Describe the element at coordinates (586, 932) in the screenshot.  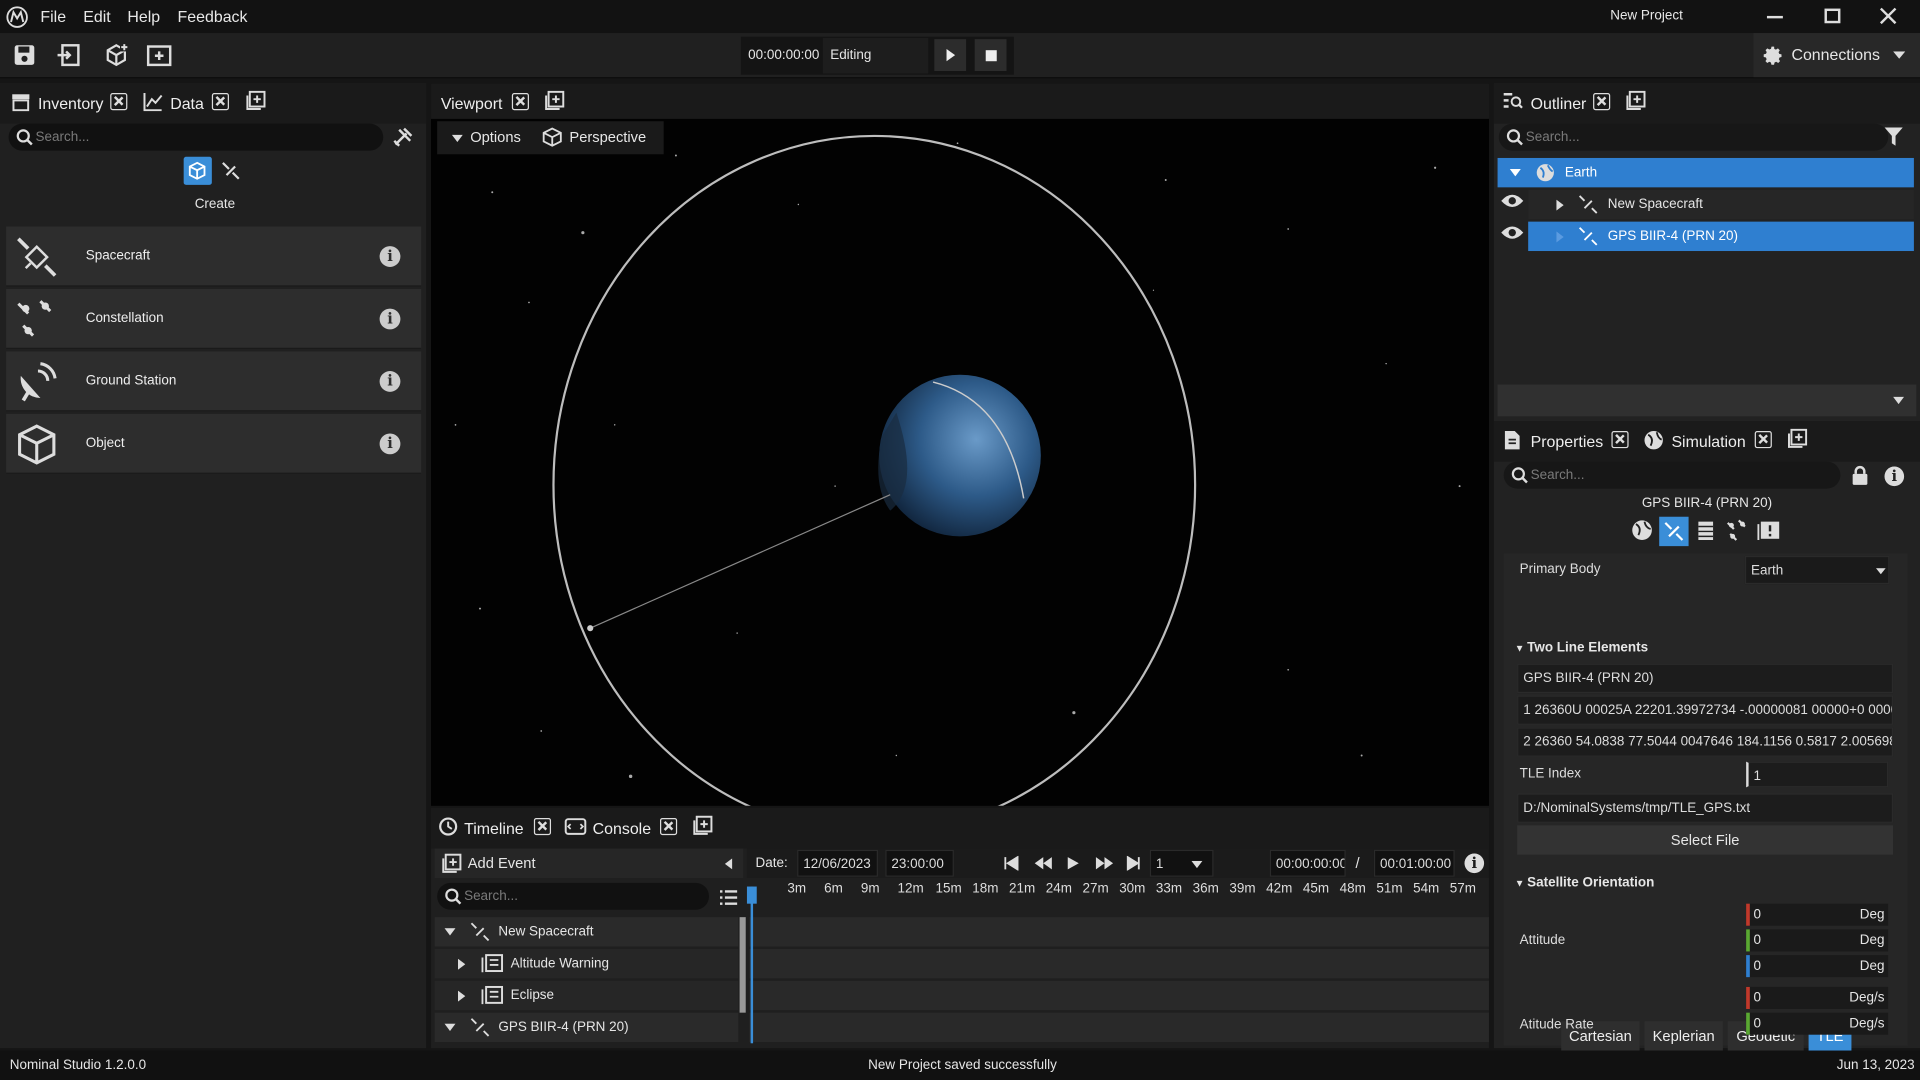
I see `timeline-row: New Spacecraft` at that location.